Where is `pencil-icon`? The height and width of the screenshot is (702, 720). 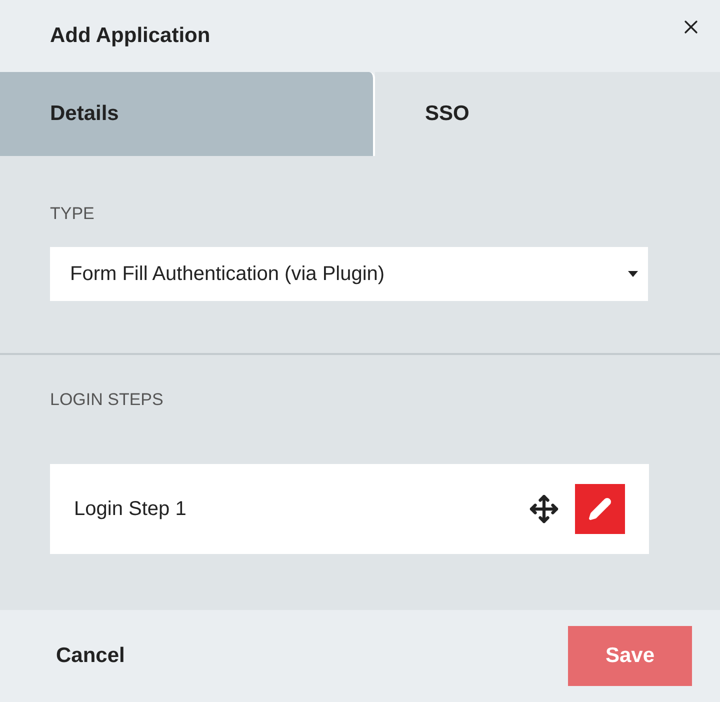 pencil-icon is located at coordinates (600, 509).